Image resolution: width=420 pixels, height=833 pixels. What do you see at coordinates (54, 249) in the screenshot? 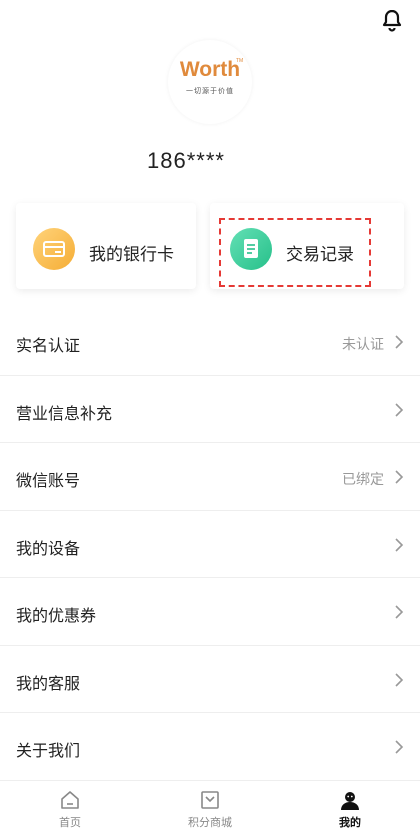
I see `bank-card-icon` at bounding box center [54, 249].